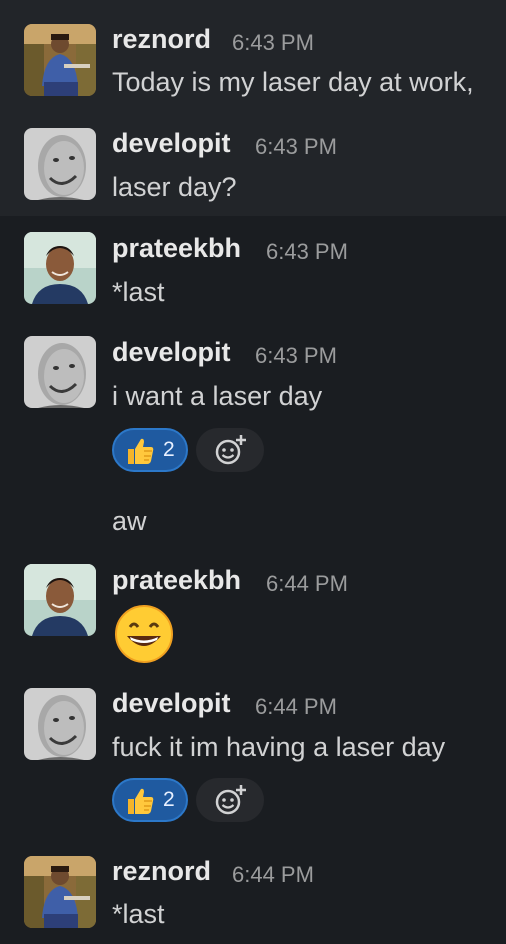 The image size is (506, 944). What do you see at coordinates (293, 82) in the screenshot?
I see `message-text: Today is my laser day at work,` at bounding box center [293, 82].